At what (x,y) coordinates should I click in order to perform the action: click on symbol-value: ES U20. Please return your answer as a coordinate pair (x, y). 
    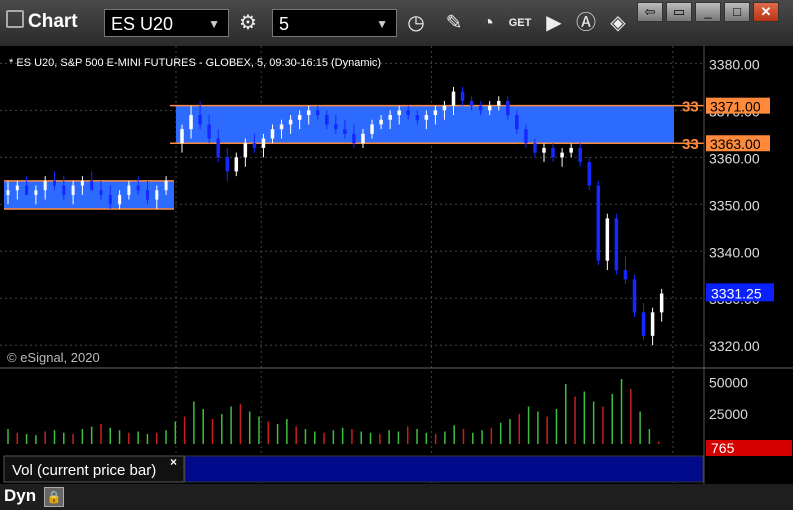
    Looking at the image, I should click on (142, 24).